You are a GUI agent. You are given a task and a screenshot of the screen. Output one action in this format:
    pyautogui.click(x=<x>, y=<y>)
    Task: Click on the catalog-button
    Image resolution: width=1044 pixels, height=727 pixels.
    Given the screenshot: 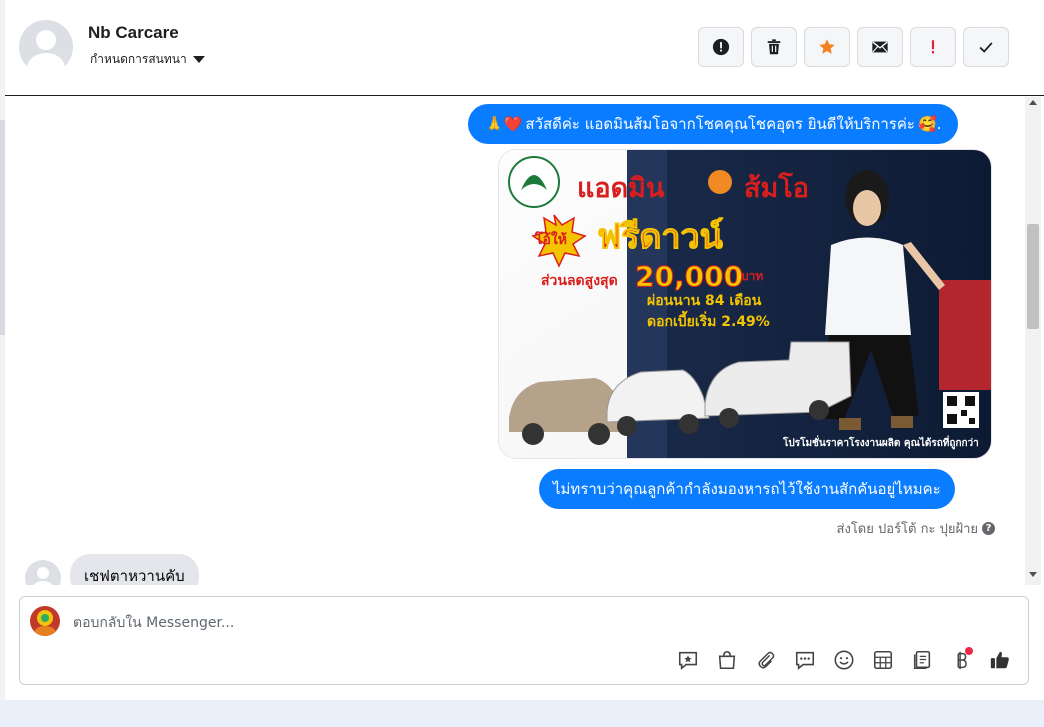 What is the action you would take?
    pyautogui.click(x=921, y=659)
    